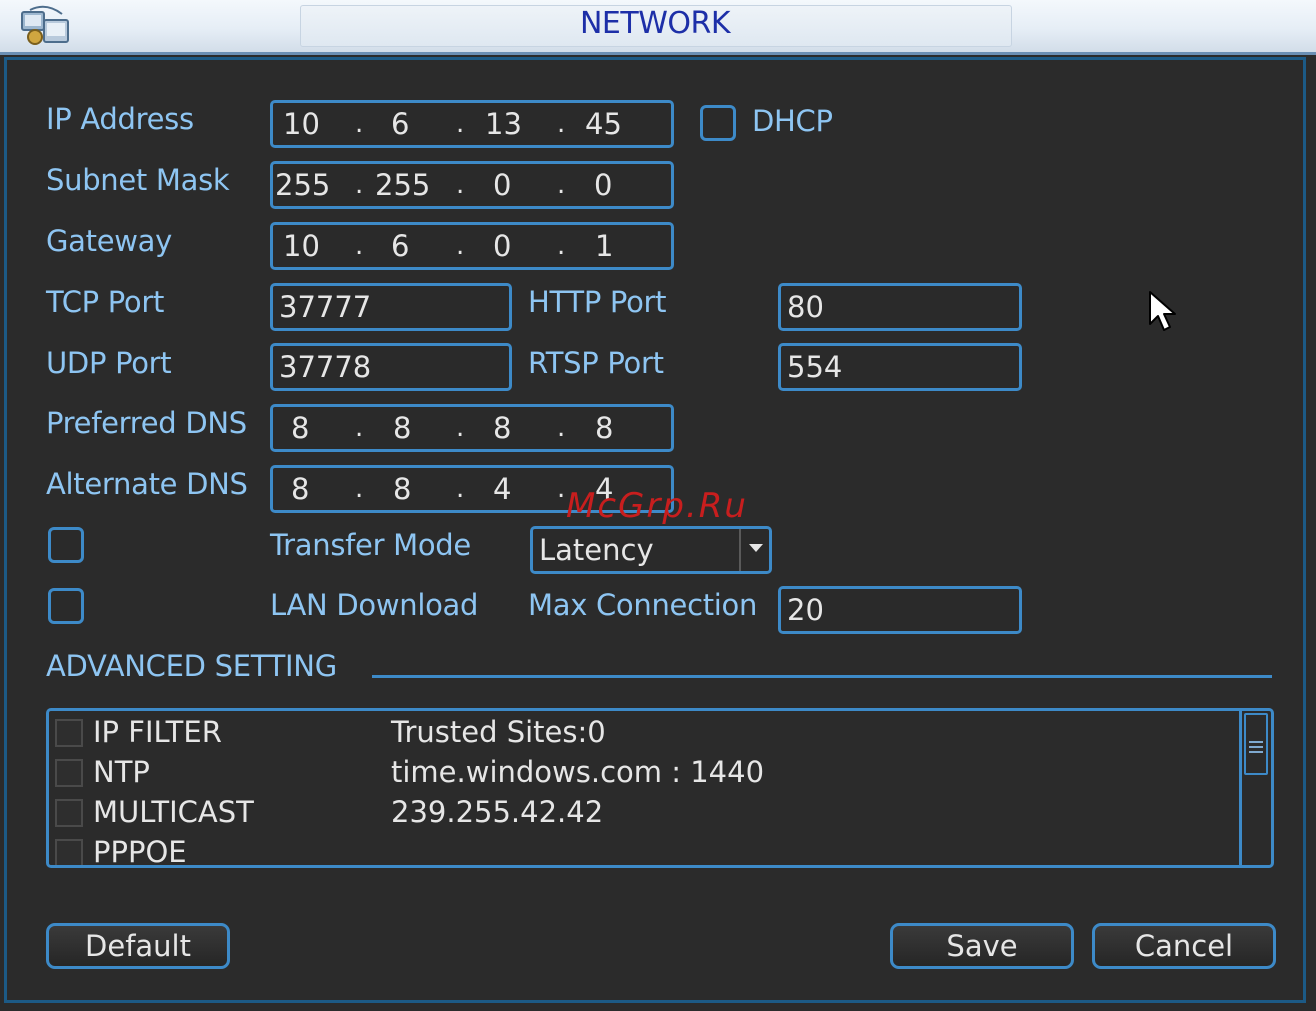  What do you see at coordinates (502, 489) in the screenshot?
I see `adns-octet-3: 4` at bounding box center [502, 489].